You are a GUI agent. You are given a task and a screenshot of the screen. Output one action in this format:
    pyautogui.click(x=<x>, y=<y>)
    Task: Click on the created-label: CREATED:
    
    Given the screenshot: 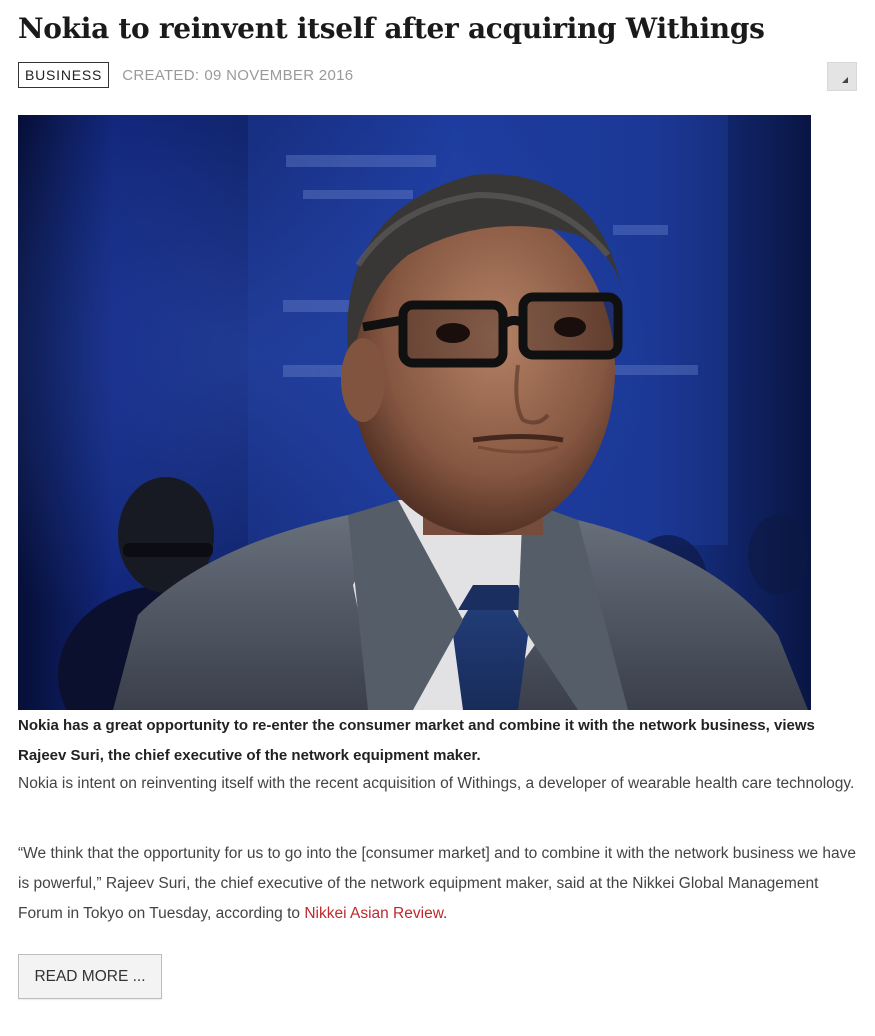 What is the action you would take?
    pyautogui.click(x=161, y=75)
    